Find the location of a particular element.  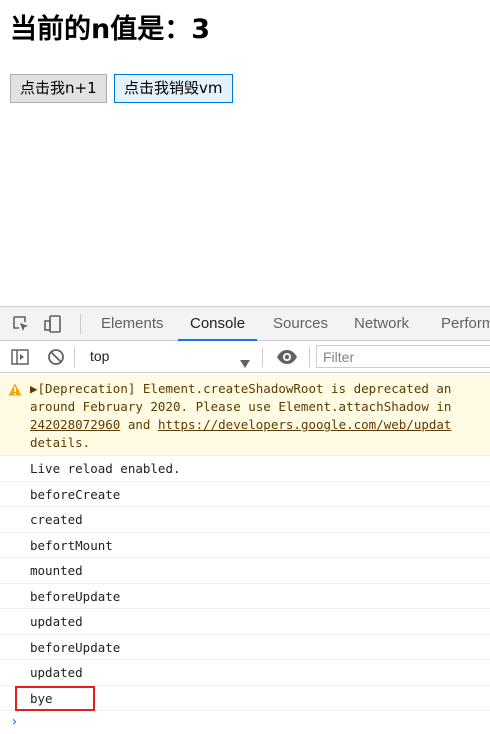

tab-network: Network is located at coordinates (381, 323).